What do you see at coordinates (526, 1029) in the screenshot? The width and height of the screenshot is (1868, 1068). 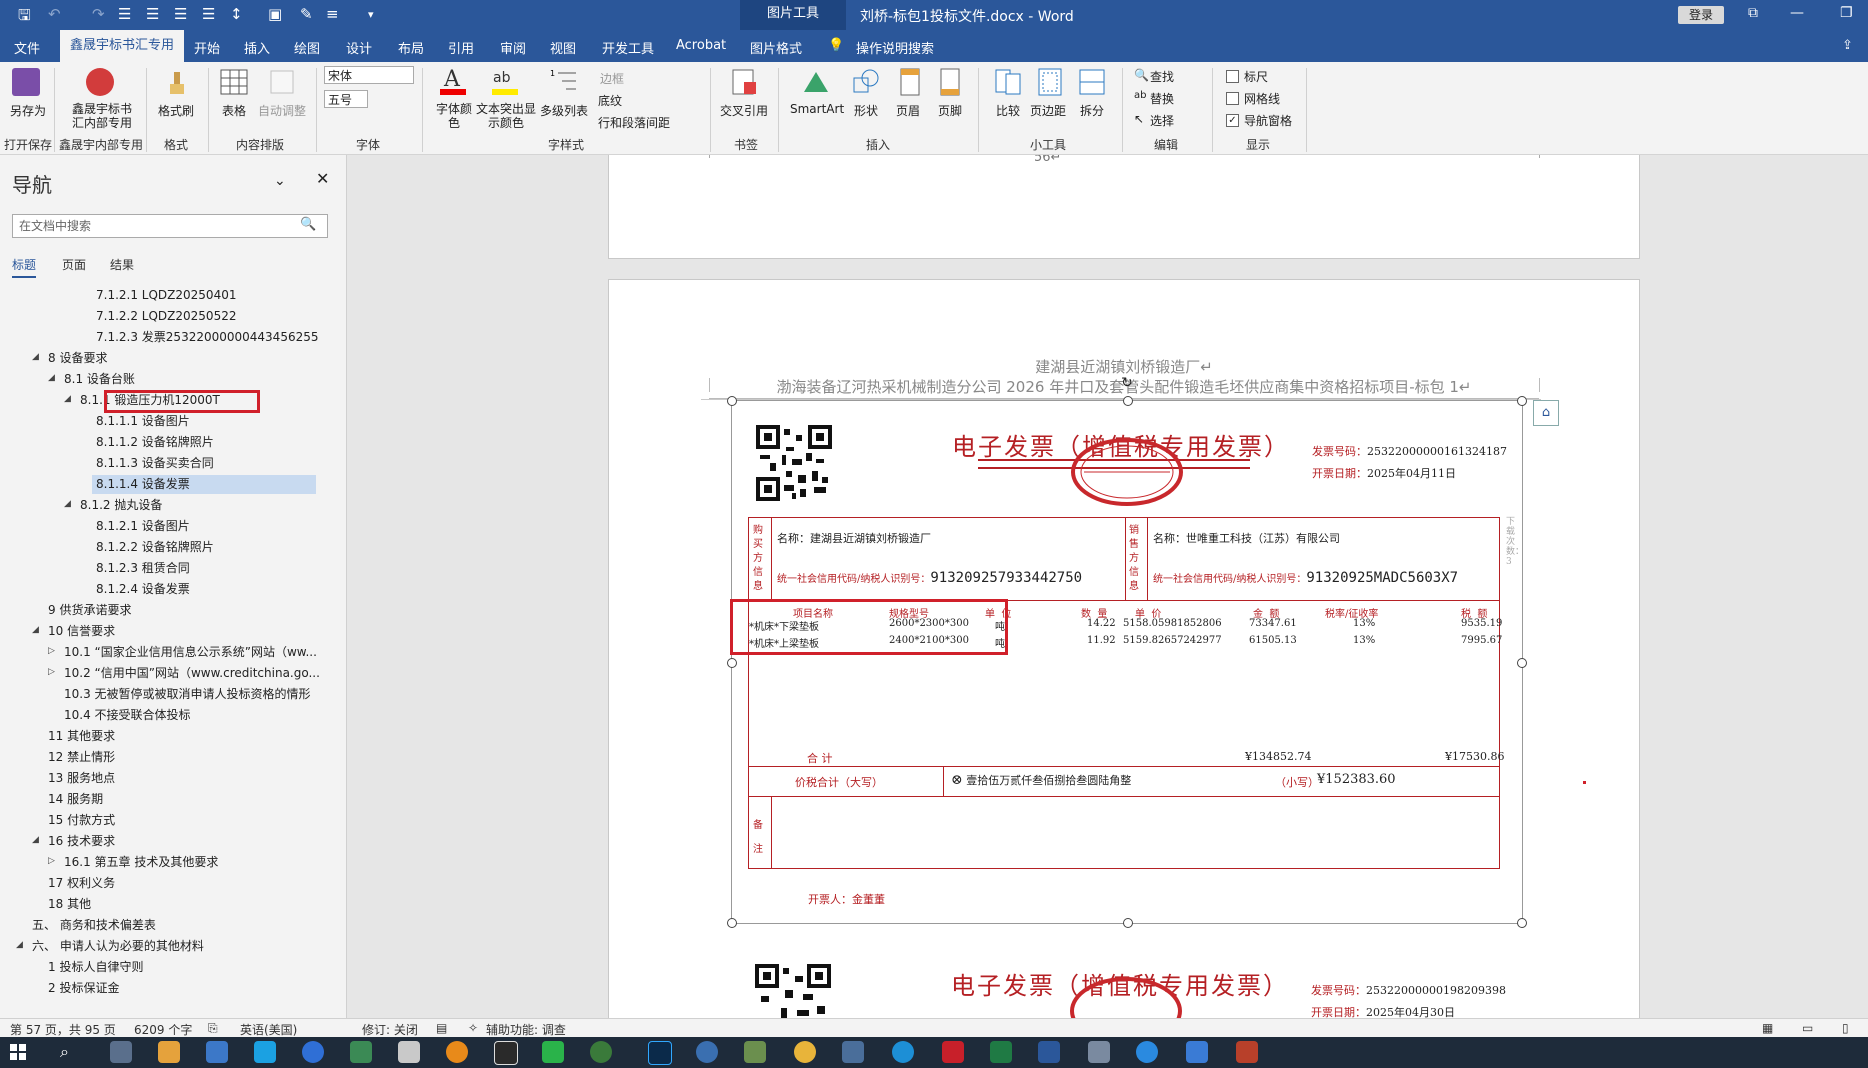 I see `accessibility-status: 辅助功能: 调查` at bounding box center [526, 1029].